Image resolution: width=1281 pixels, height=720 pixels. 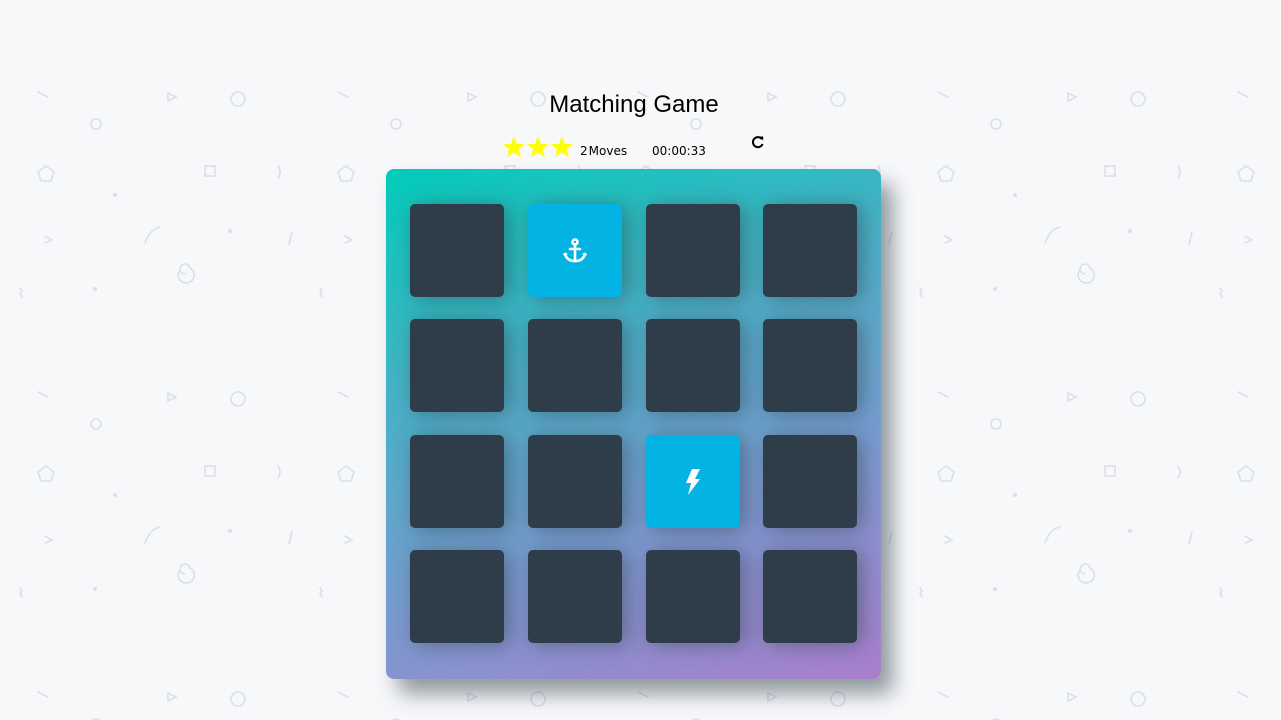 I want to click on restart-button, so click(x=758, y=142).